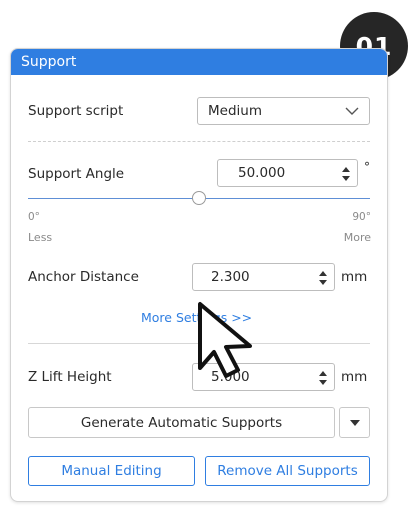 The image size is (416, 506). What do you see at coordinates (76, 174) in the screenshot?
I see `support-angle-label: Support Angle` at bounding box center [76, 174].